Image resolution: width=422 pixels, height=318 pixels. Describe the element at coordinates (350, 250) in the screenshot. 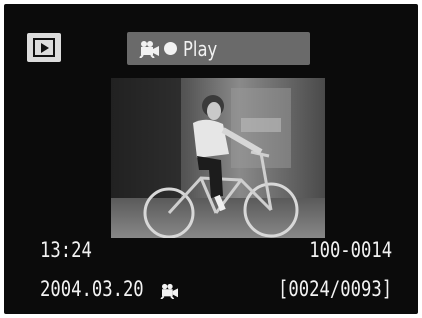

I see `file-number: 100-0014` at that location.